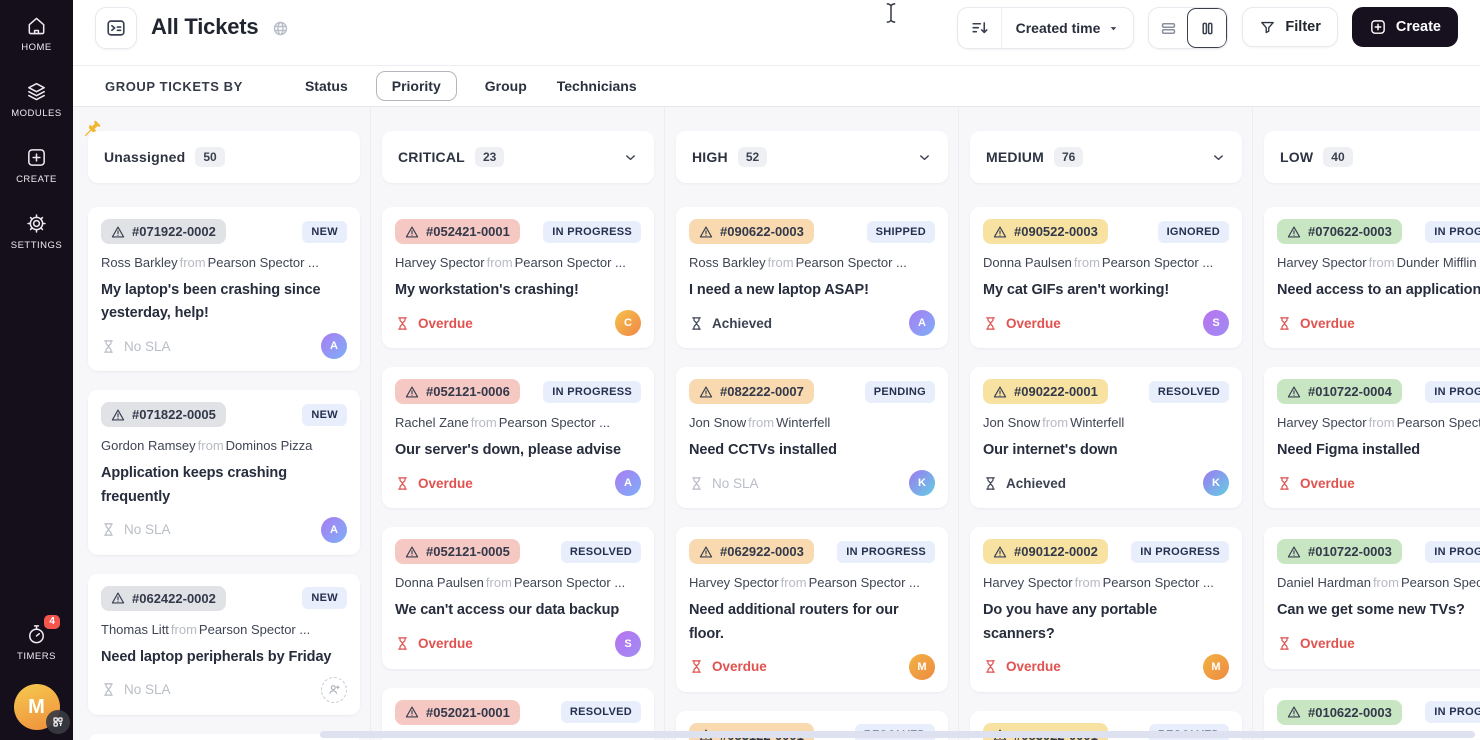  Describe the element at coordinates (812, 157) in the screenshot. I see `column-header: HIGH 52` at that location.